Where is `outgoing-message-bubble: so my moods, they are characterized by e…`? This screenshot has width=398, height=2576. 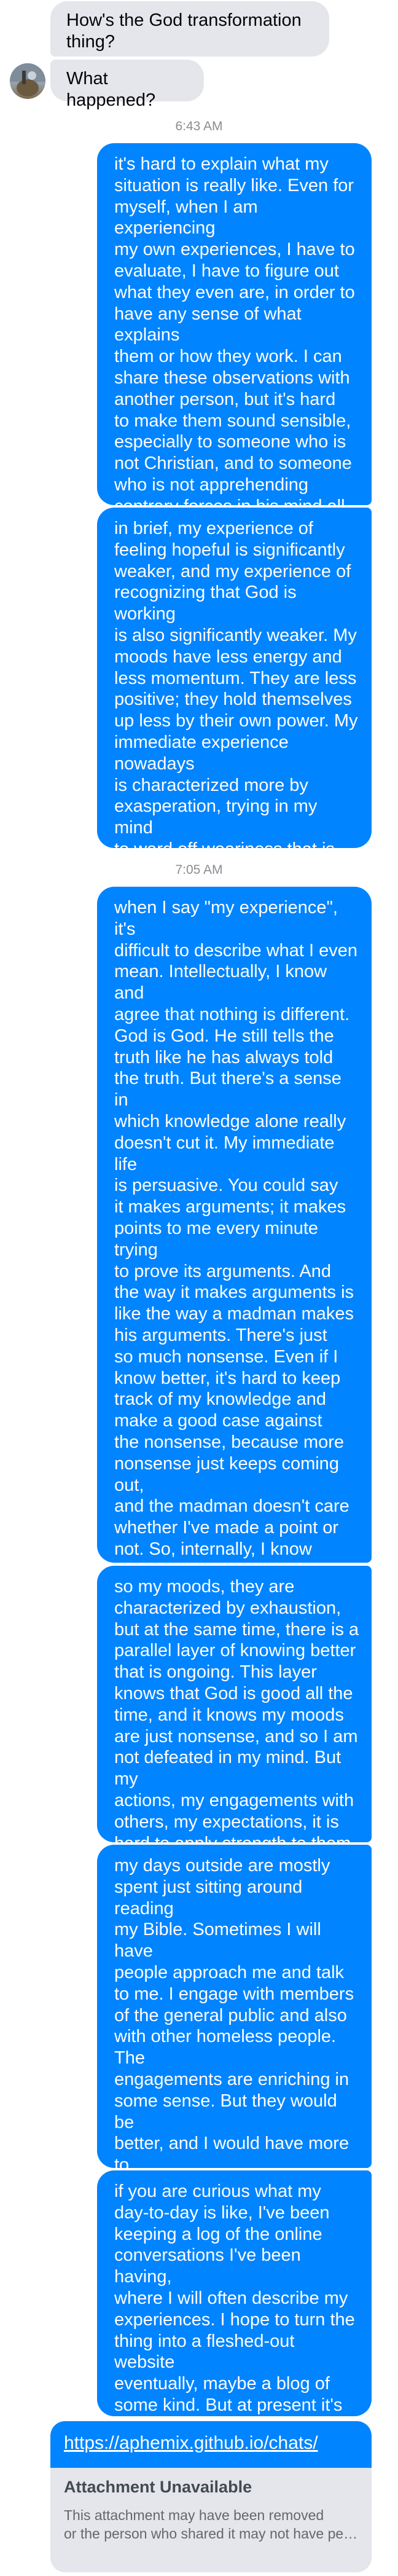
outgoing-message-bubble: so my moods, they are characterized by e… is located at coordinates (234, 1709).